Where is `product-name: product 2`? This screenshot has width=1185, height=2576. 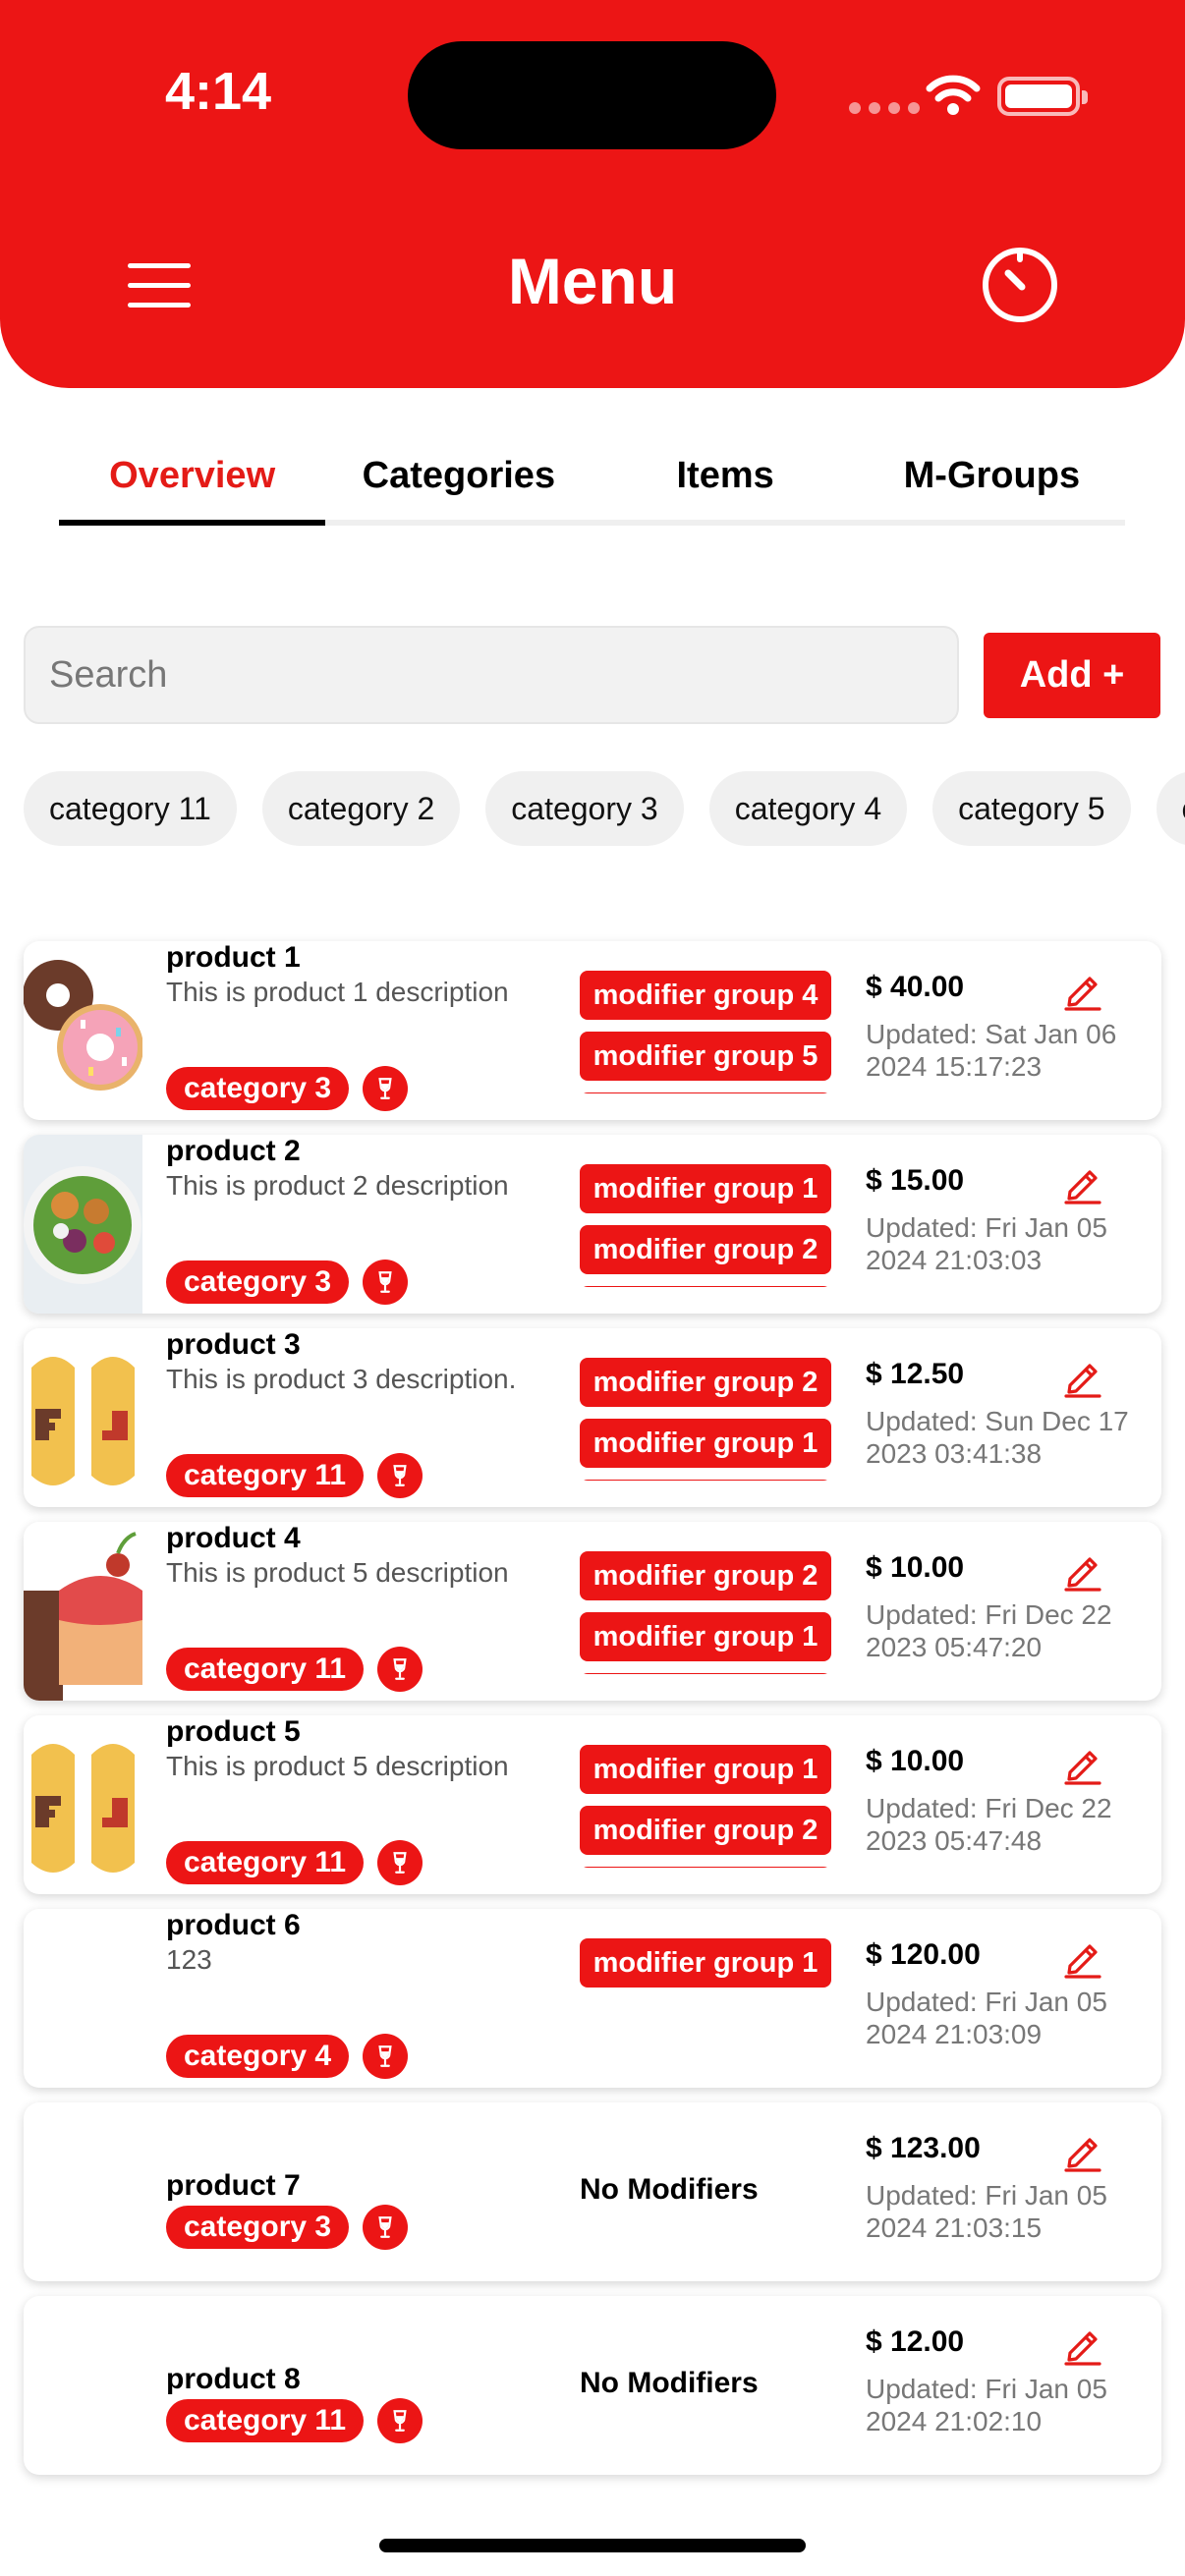 product-name: product 2 is located at coordinates (234, 1151).